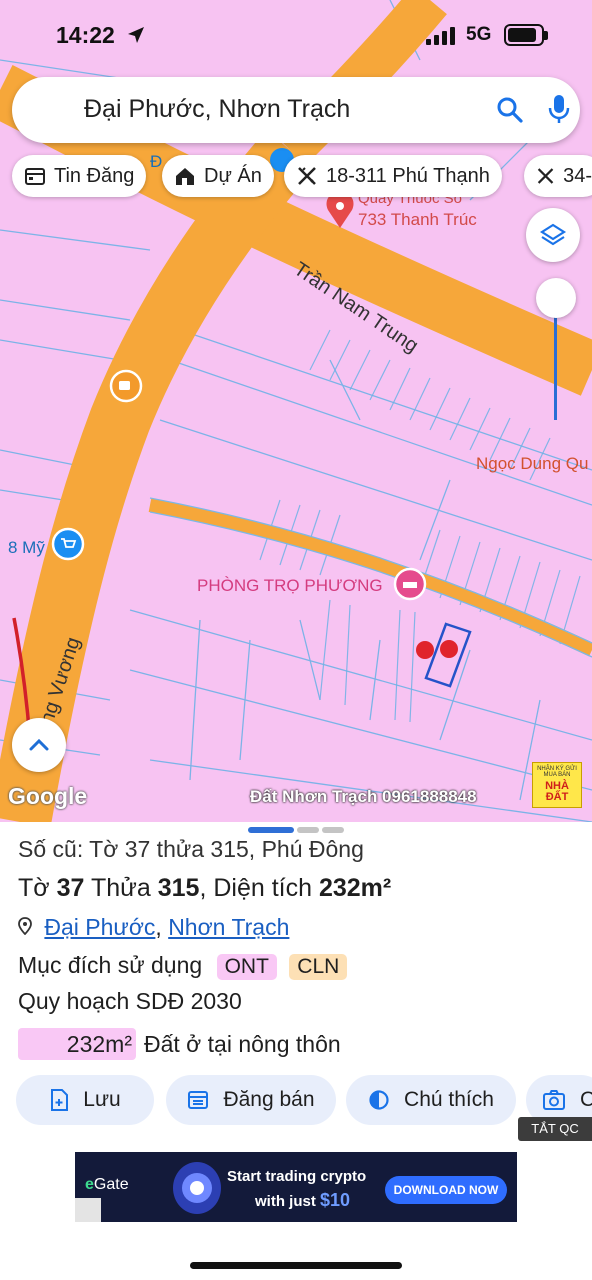  Describe the element at coordinates (449, 1099) in the screenshot. I see `legend-label: Chú thích` at that location.